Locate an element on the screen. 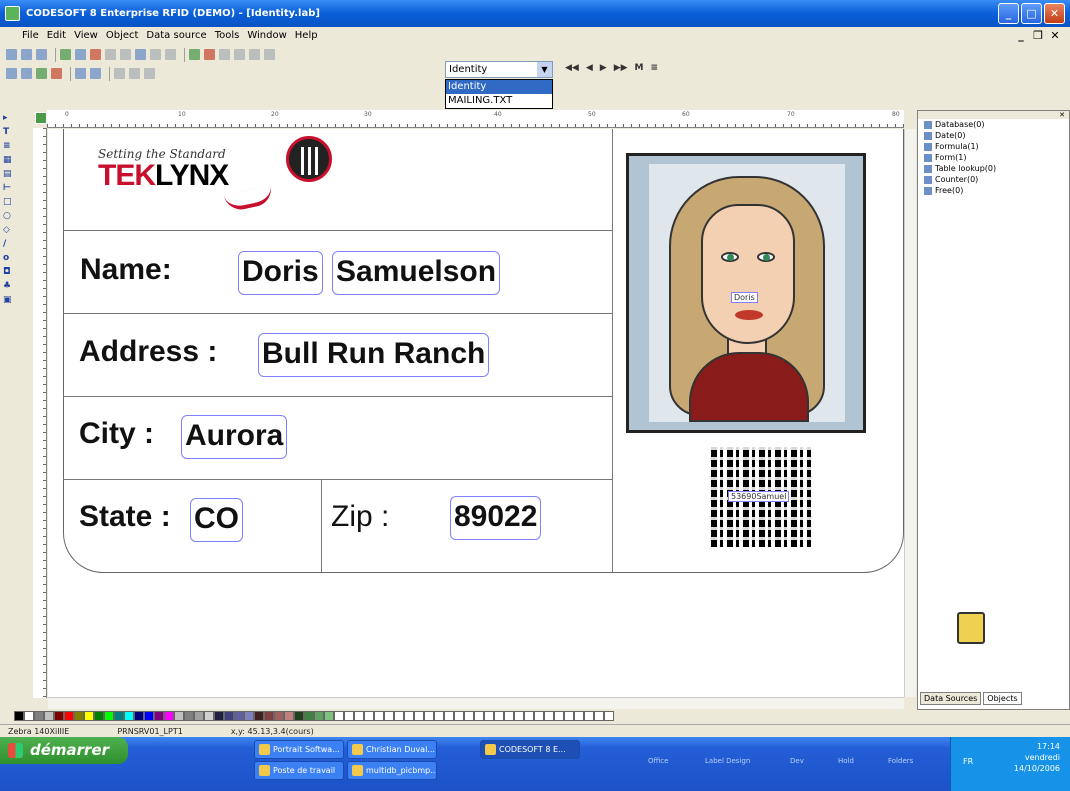 Image resolution: width=1070 pixels, height=791 pixels. layers-icon is located at coordinates (41, 73).